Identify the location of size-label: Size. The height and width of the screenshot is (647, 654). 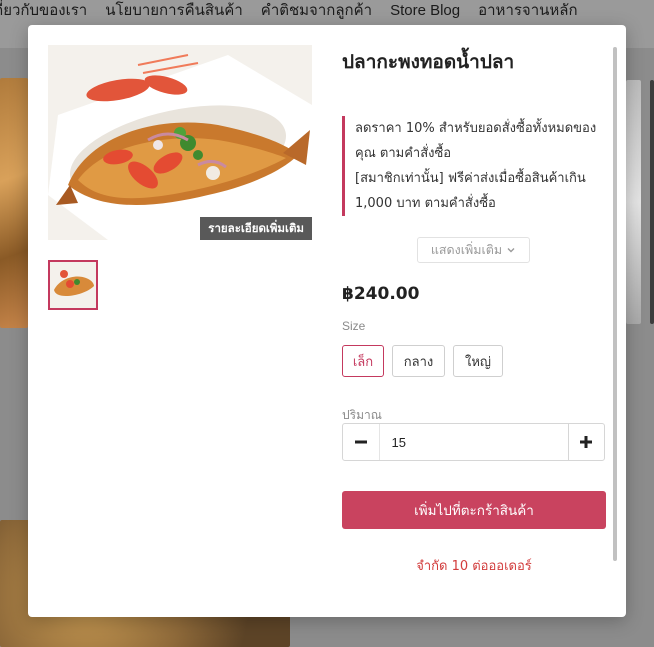
(354, 326).